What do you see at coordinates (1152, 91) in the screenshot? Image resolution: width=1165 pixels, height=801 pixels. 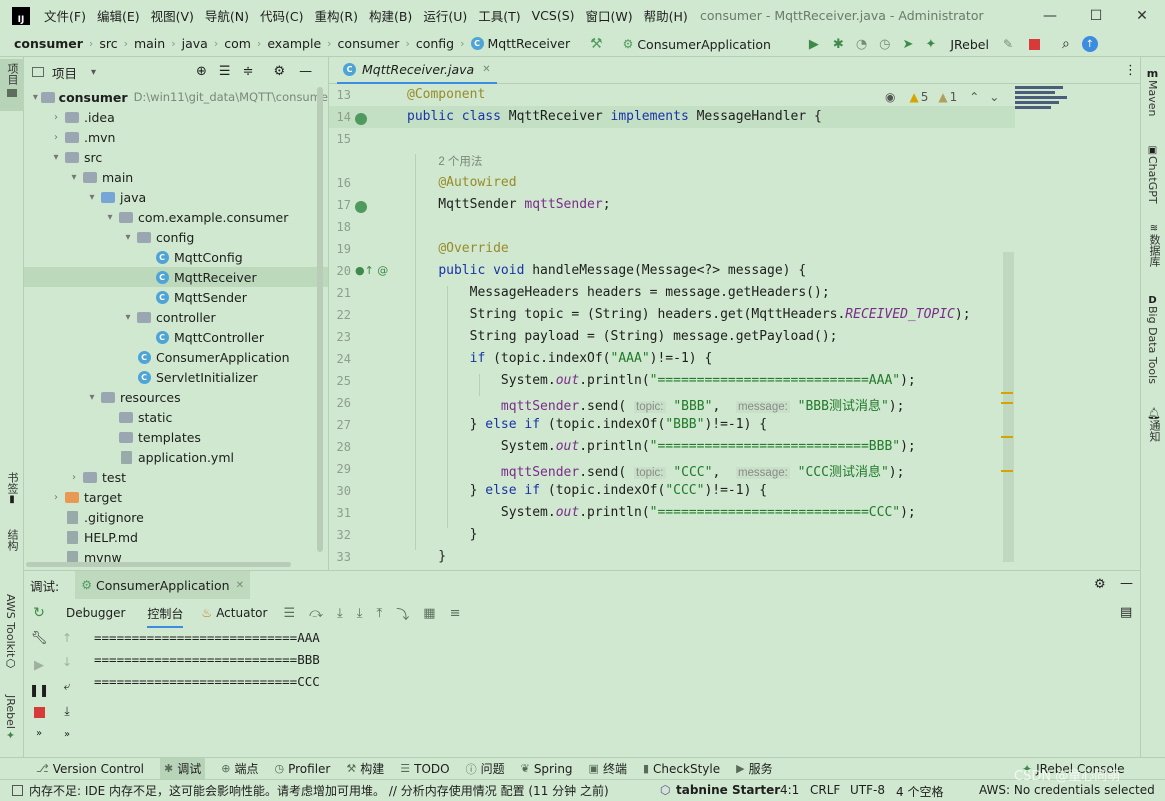 I see `maven-tool-tab: m Maven` at bounding box center [1152, 91].